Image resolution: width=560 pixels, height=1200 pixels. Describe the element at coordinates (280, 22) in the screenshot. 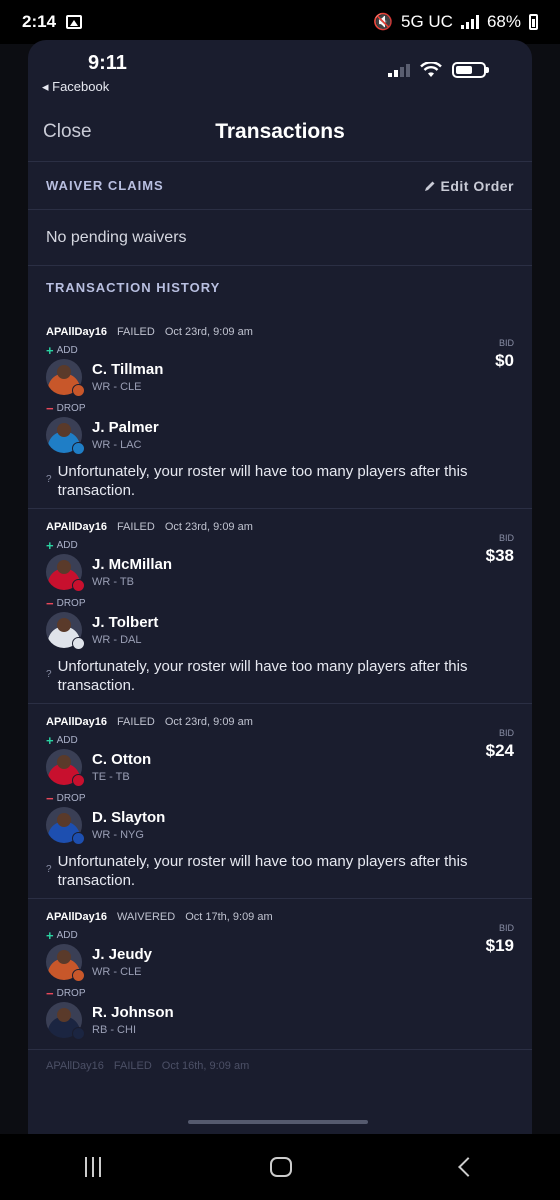

I see `android-status-bar: 2:14 🔇 5G UC 68%` at that location.